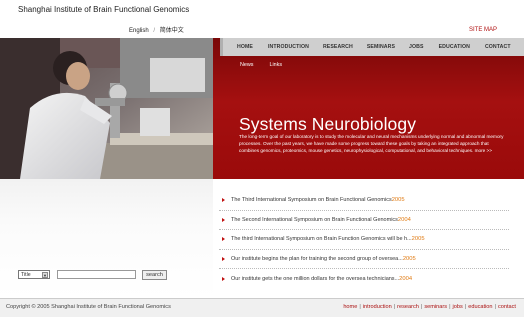  I want to click on nav-education: EDUCATION, so click(454, 47).